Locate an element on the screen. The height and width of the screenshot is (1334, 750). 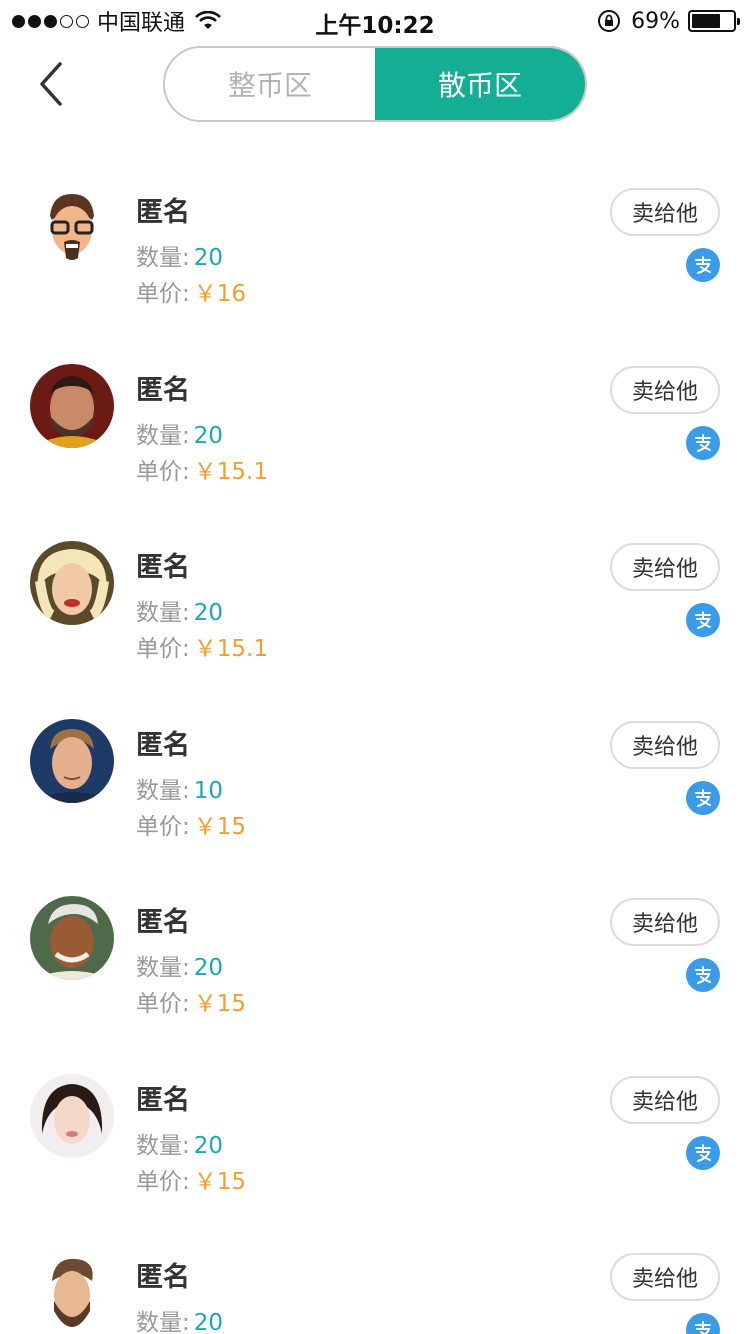
list-item: 匿名 数量: 10 单价: ￥15 卖给他 is located at coordinates (375, 772).